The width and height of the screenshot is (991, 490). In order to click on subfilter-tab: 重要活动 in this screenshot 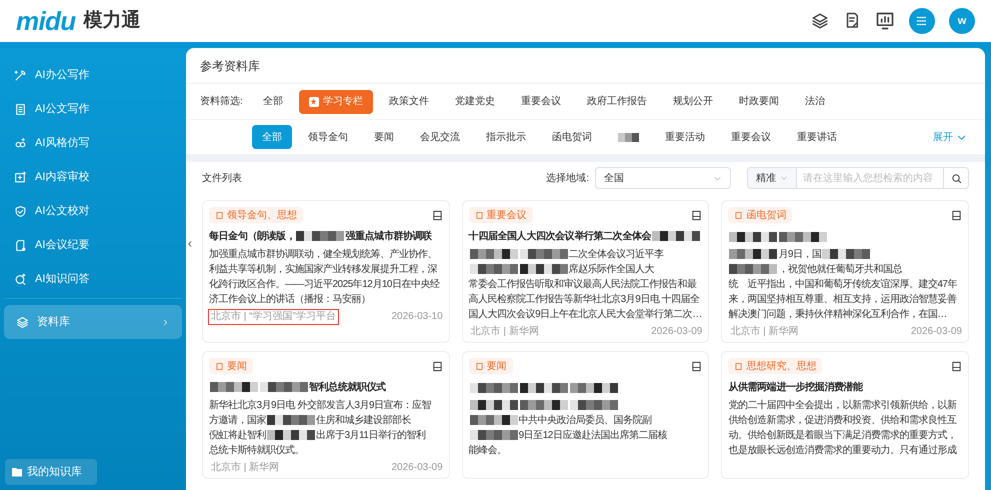, I will do `click(685, 137)`.